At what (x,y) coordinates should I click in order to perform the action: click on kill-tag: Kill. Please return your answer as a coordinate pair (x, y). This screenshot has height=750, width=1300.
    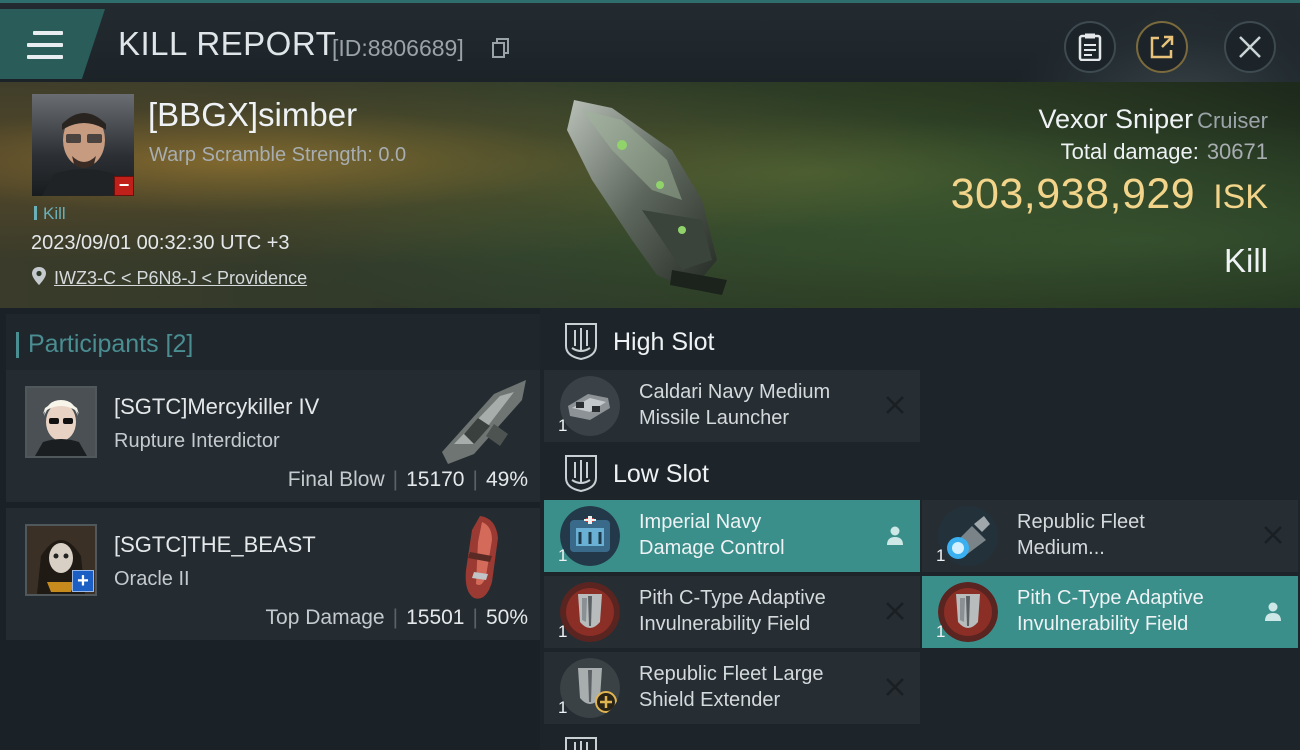
    Looking at the image, I should click on (50, 214).